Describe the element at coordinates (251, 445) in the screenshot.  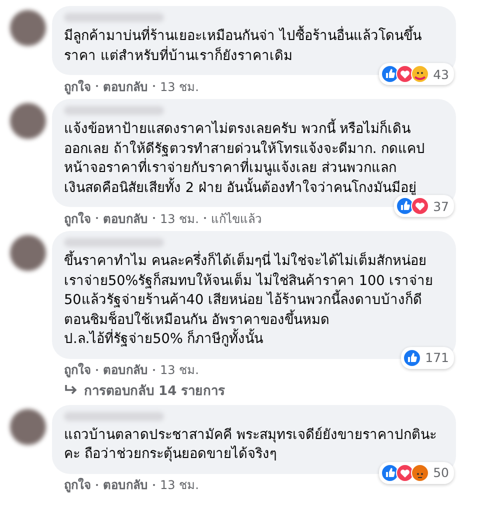
I see `comment-text: แถวบ้านตลาดประชาสามัคคี พระสมุทรเจดีย์ยังขายราคาปกตินะ คะ ถือว่าช่วยกระตุ้นยอดขายได้จริงๆ` at that location.